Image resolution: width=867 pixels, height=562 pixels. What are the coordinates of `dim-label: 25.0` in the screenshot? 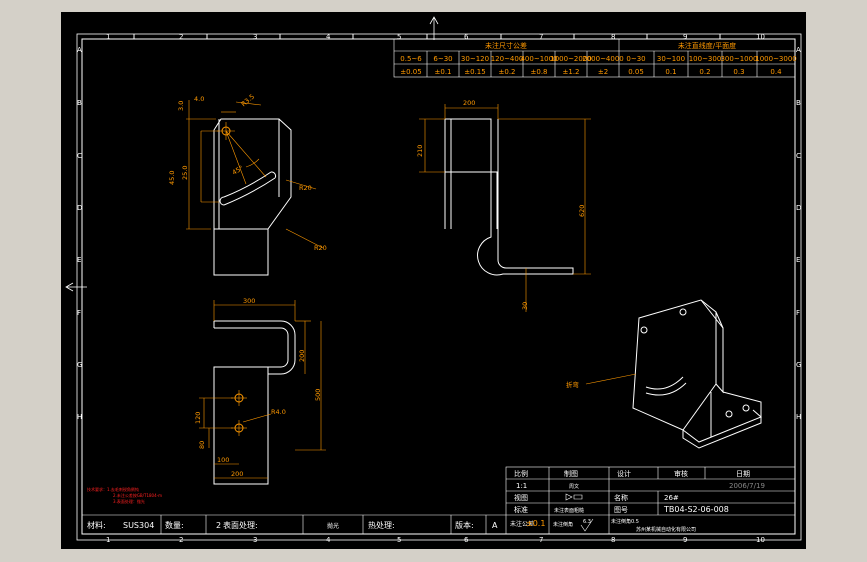 It's located at (185, 173).